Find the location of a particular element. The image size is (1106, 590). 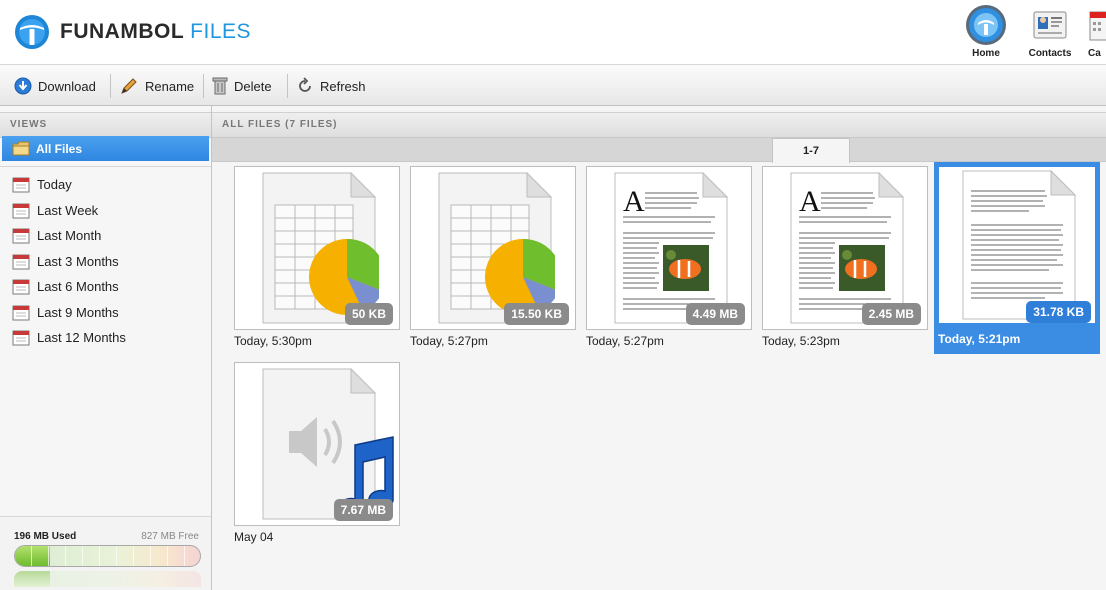

file-date: Today, 5:30pm is located at coordinates (273, 341).